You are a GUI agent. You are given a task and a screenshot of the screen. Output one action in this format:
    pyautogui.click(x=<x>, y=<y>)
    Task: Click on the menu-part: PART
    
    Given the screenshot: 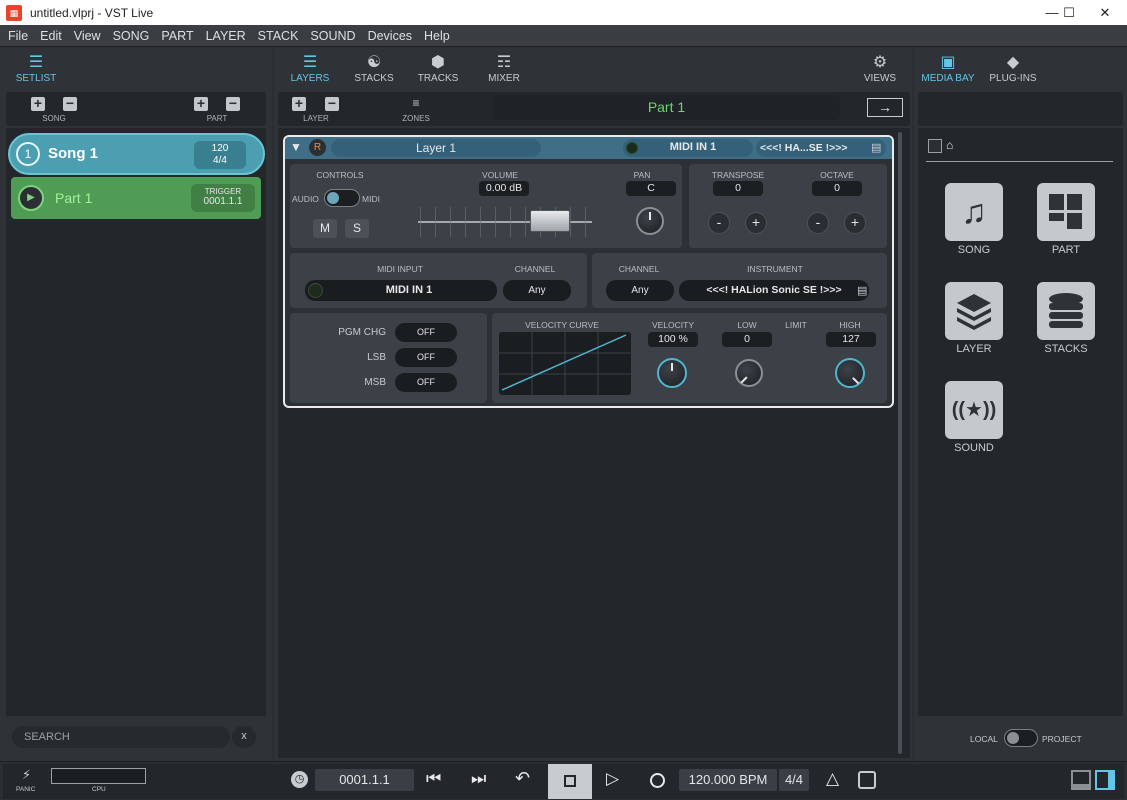 What is the action you would take?
    pyautogui.click(x=177, y=36)
    